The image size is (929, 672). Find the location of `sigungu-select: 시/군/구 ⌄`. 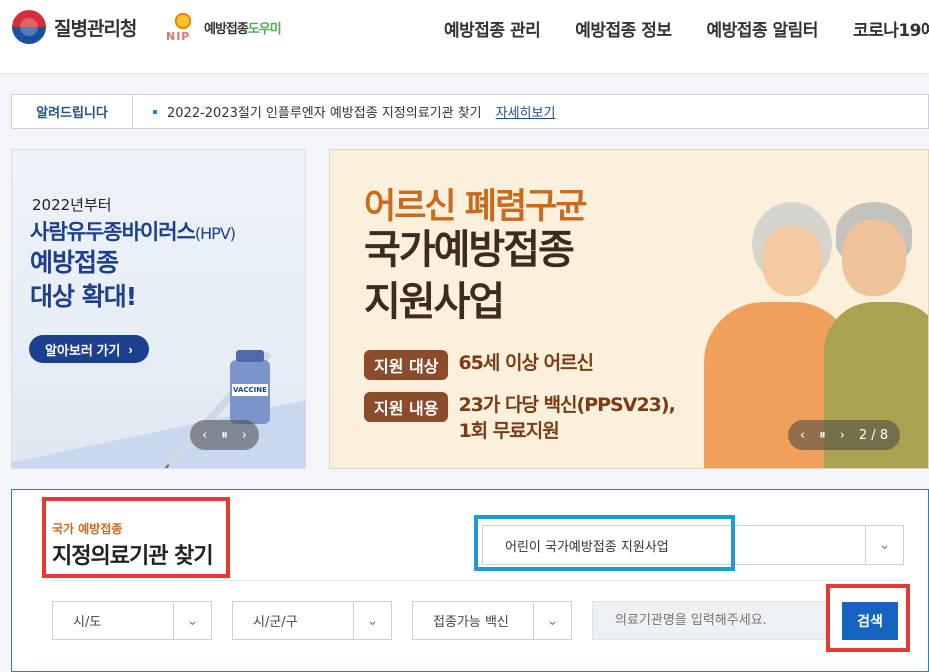

sigungu-select: 시/군/구 ⌄ is located at coordinates (312, 620).